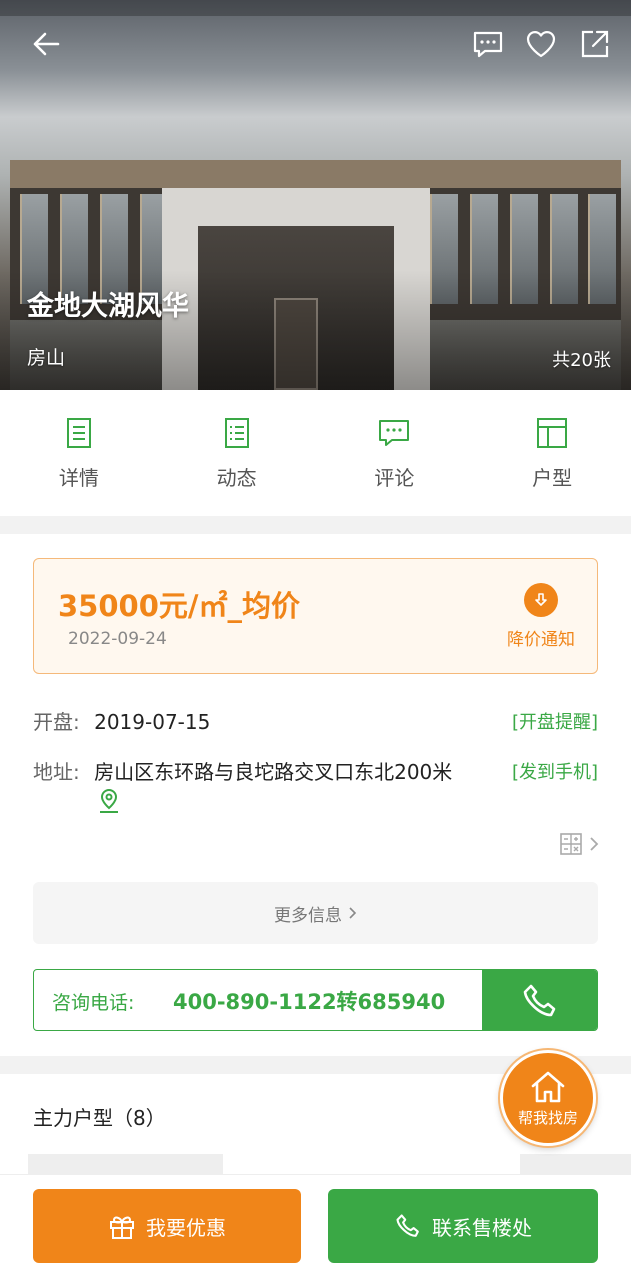 This screenshot has height=1280, width=631. Describe the element at coordinates (541, 600) in the screenshot. I see `arrow-down-icon` at that location.